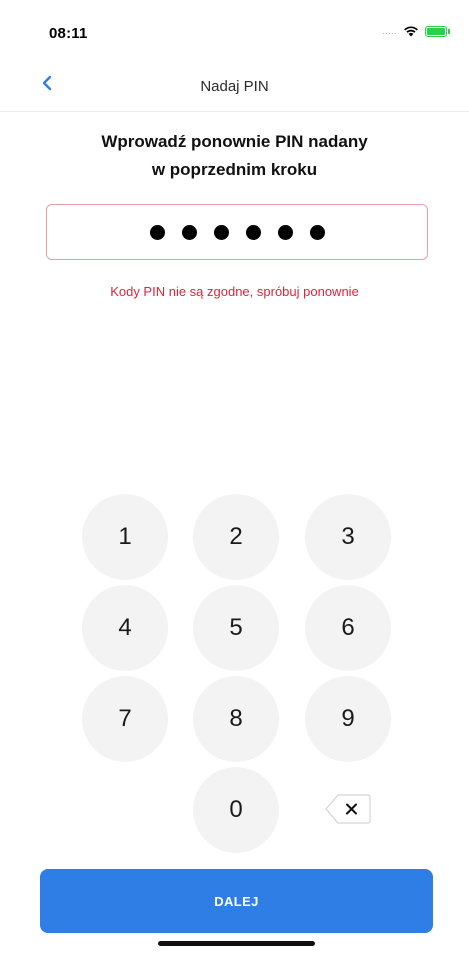 The image size is (469, 960). What do you see at coordinates (236, 810) in the screenshot?
I see `key-0: 0` at bounding box center [236, 810].